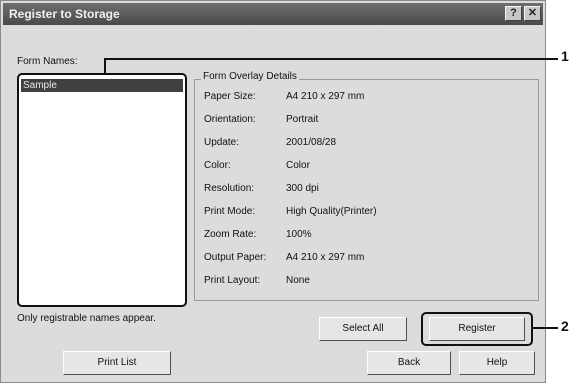 This screenshot has width=573, height=383. Describe the element at coordinates (565, 326) in the screenshot. I see `callout-number-2: 2` at that location.